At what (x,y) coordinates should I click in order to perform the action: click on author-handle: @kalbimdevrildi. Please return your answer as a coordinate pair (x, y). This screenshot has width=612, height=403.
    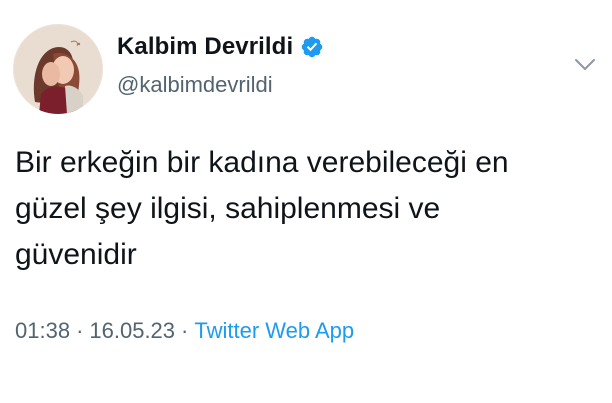
    Looking at the image, I should click on (195, 85).